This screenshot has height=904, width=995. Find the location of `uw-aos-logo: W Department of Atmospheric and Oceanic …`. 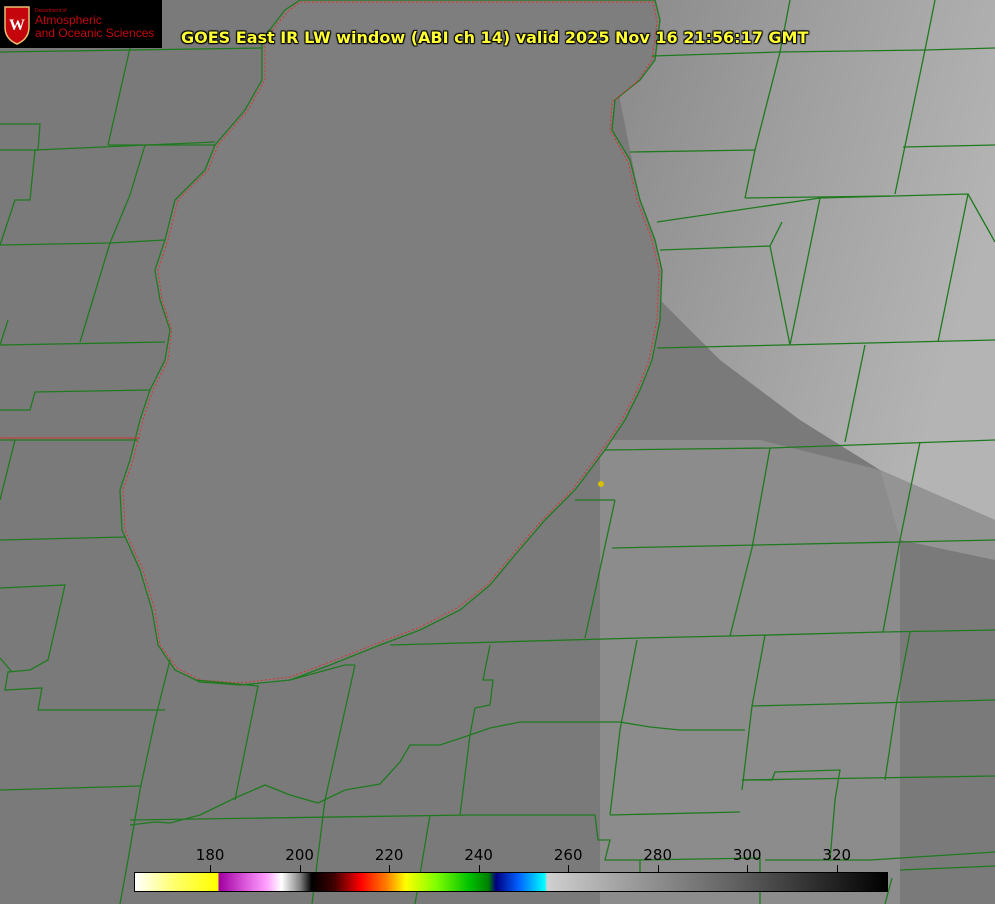

uw-aos-logo: W Department of Atmospheric and Oceanic … is located at coordinates (81, 24).